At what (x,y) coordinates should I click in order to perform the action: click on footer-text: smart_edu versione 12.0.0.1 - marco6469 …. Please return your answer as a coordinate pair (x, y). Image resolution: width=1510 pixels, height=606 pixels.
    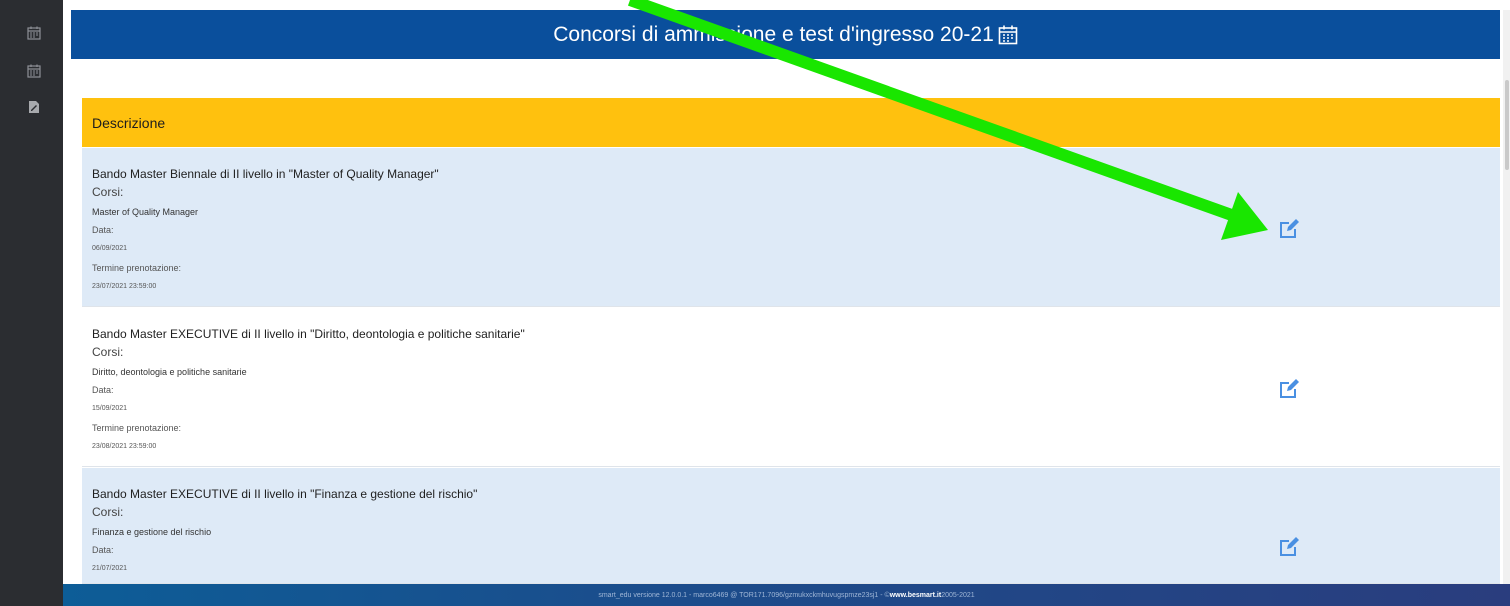
    Looking at the image, I should click on (744, 595).